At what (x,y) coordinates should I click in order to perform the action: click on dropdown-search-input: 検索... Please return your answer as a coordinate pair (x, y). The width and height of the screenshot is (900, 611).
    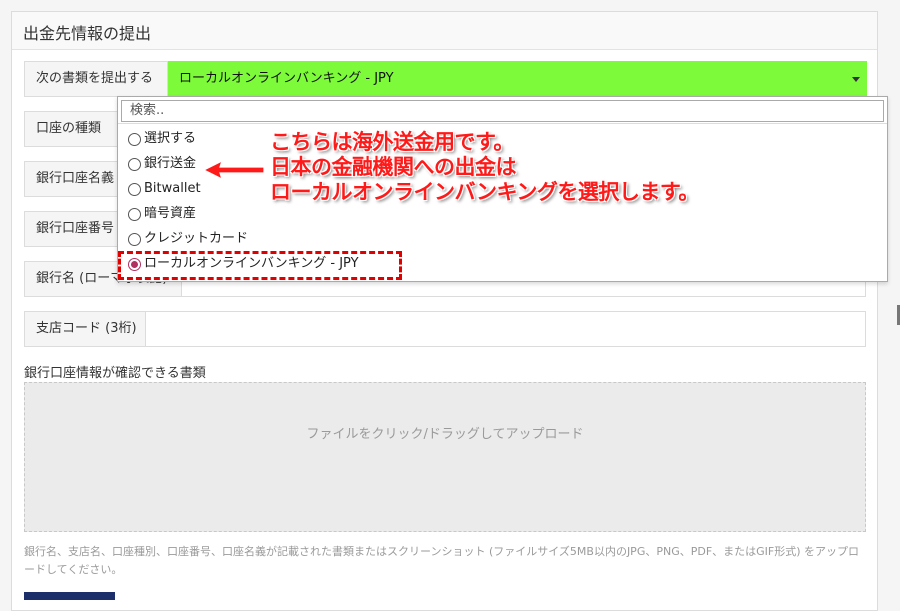
    Looking at the image, I should click on (502, 111).